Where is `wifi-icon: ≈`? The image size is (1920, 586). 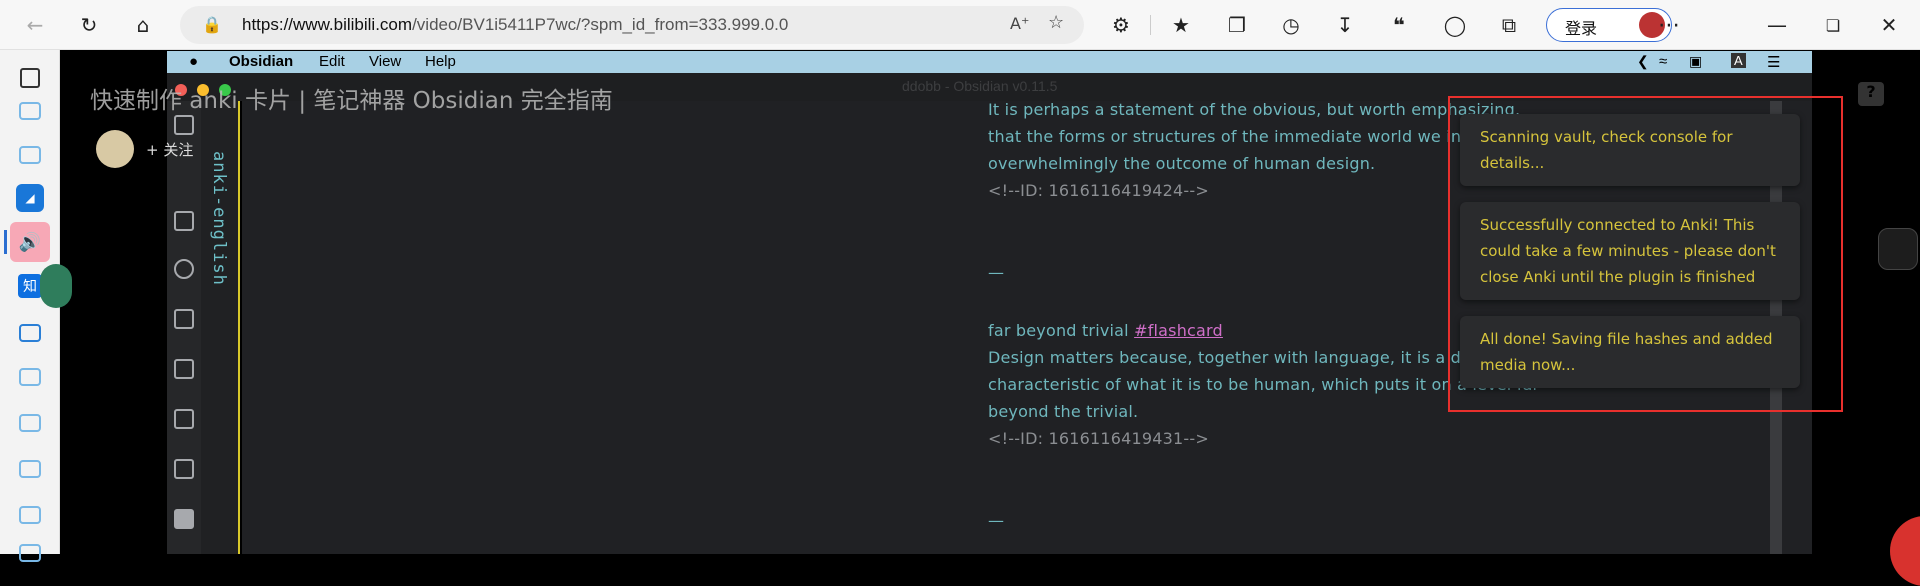
wifi-icon: ≈ is located at coordinates (1663, 61).